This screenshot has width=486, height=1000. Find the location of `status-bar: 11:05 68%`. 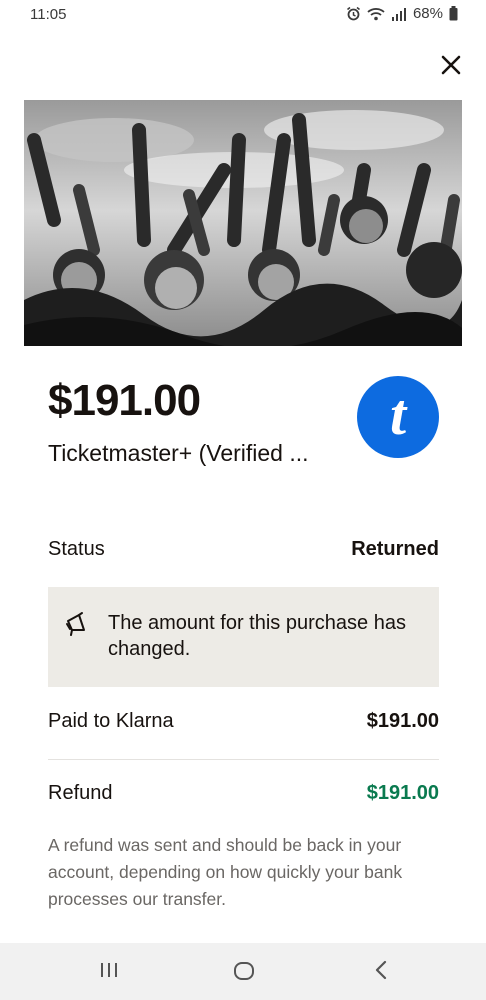

status-bar: 11:05 68% is located at coordinates (243, 15).